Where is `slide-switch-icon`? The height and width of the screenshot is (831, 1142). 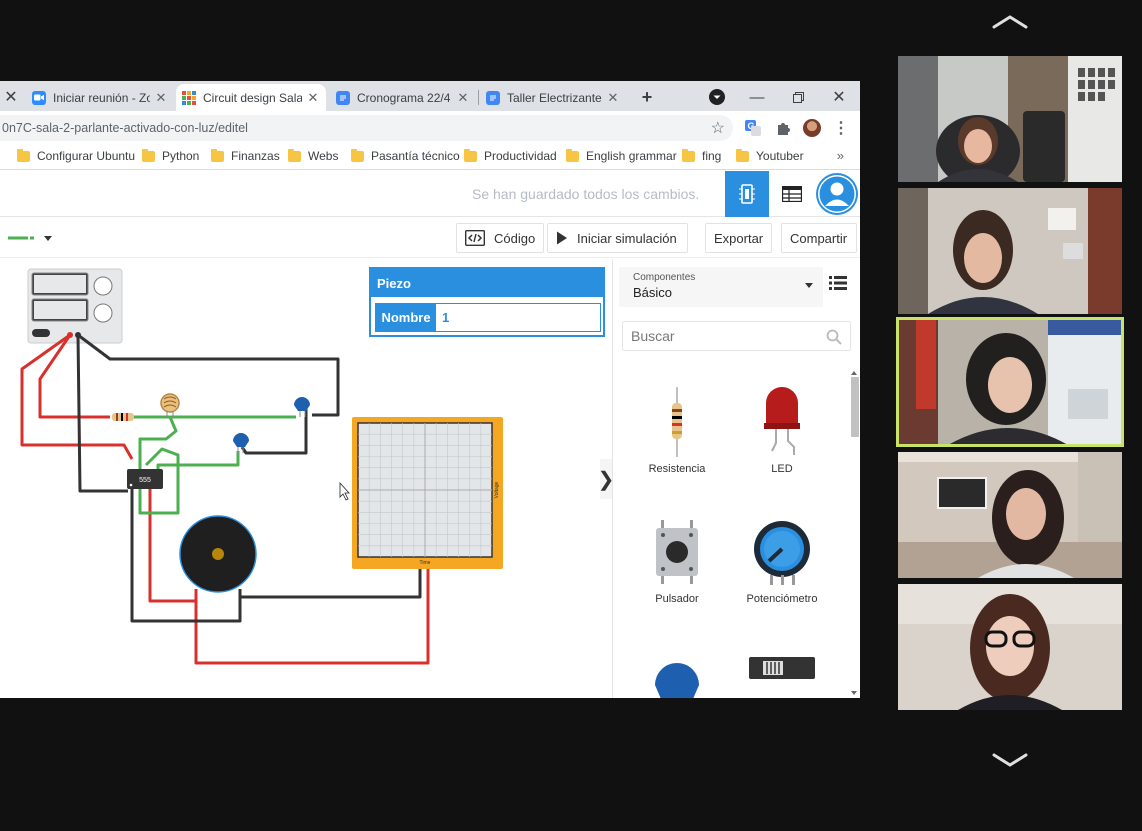
slide-switch-icon is located at coordinates (782, 671).